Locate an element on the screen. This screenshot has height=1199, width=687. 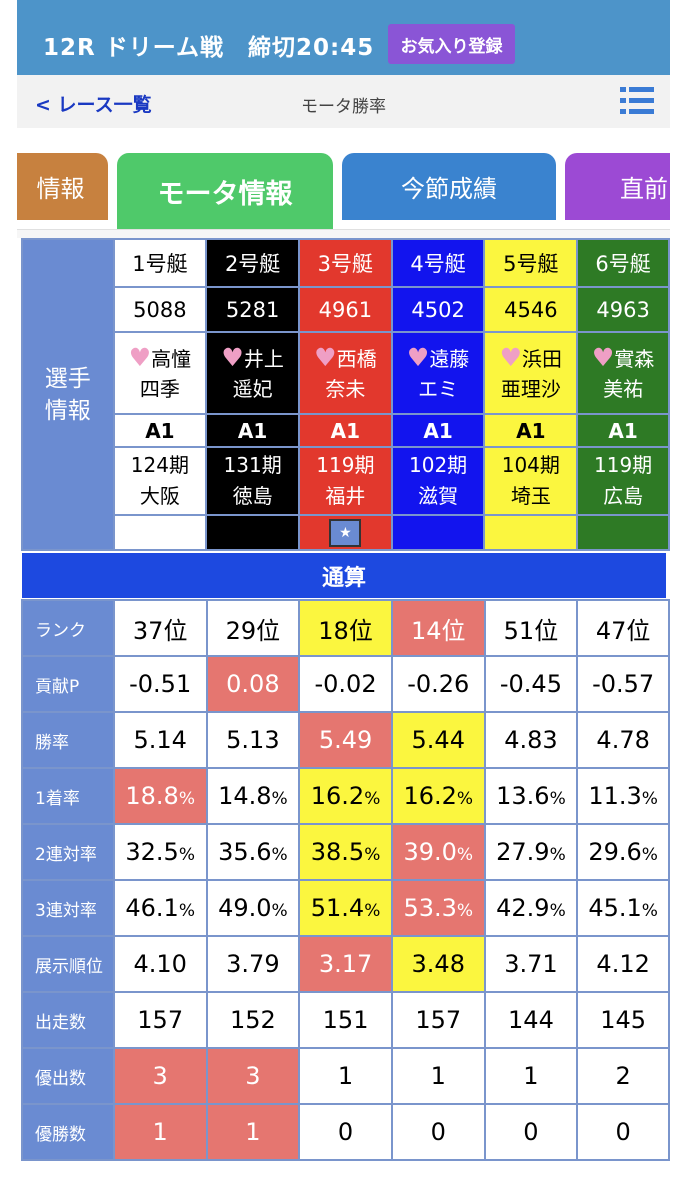
player-name: ♥西橋 奈未 is located at coordinates (345, 373).